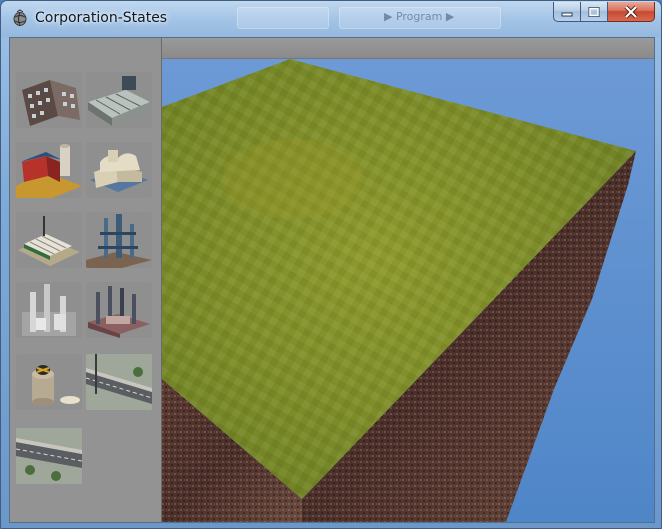  What do you see at coordinates (283, 18) in the screenshot?
I see `background-window-ghost` at bounding box center [283, 18].